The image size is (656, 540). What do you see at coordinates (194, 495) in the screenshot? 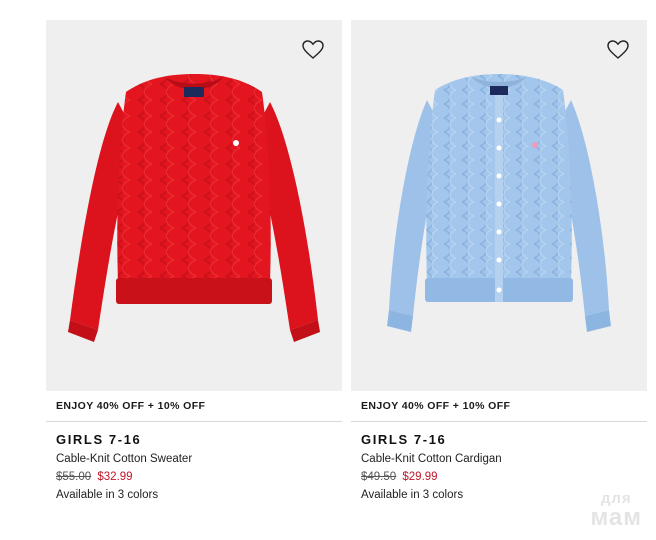
I see `color-availability: Available in 3 colors` at bounding box center [194, 495].